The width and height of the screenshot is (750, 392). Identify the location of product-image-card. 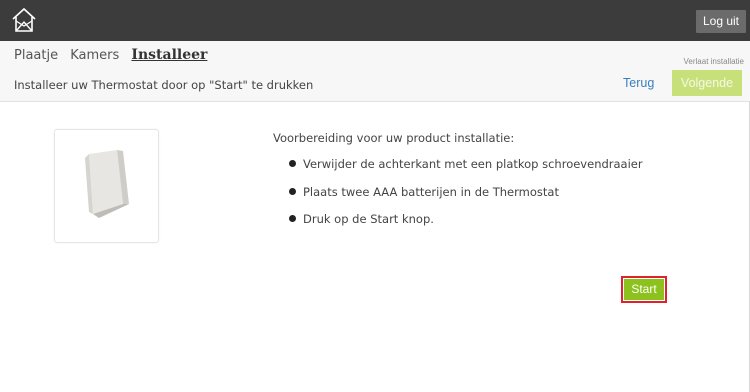
(106, 186).